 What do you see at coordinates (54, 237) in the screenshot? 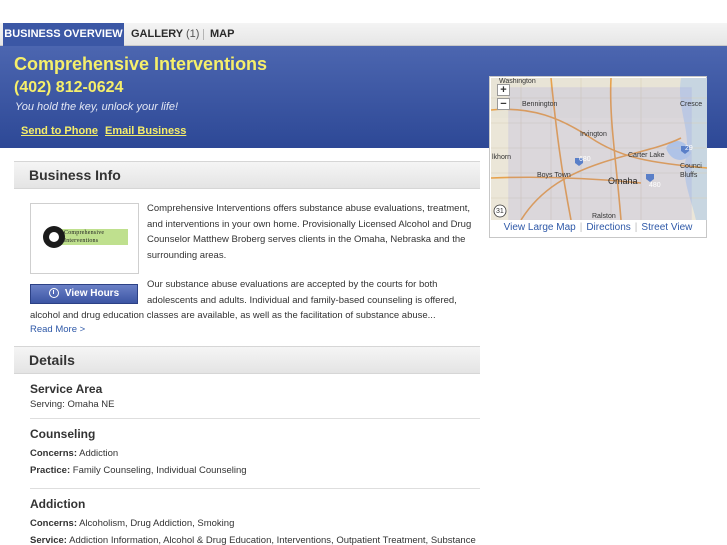
I see `logo-ring-icon` at bounding box center [54, 237].